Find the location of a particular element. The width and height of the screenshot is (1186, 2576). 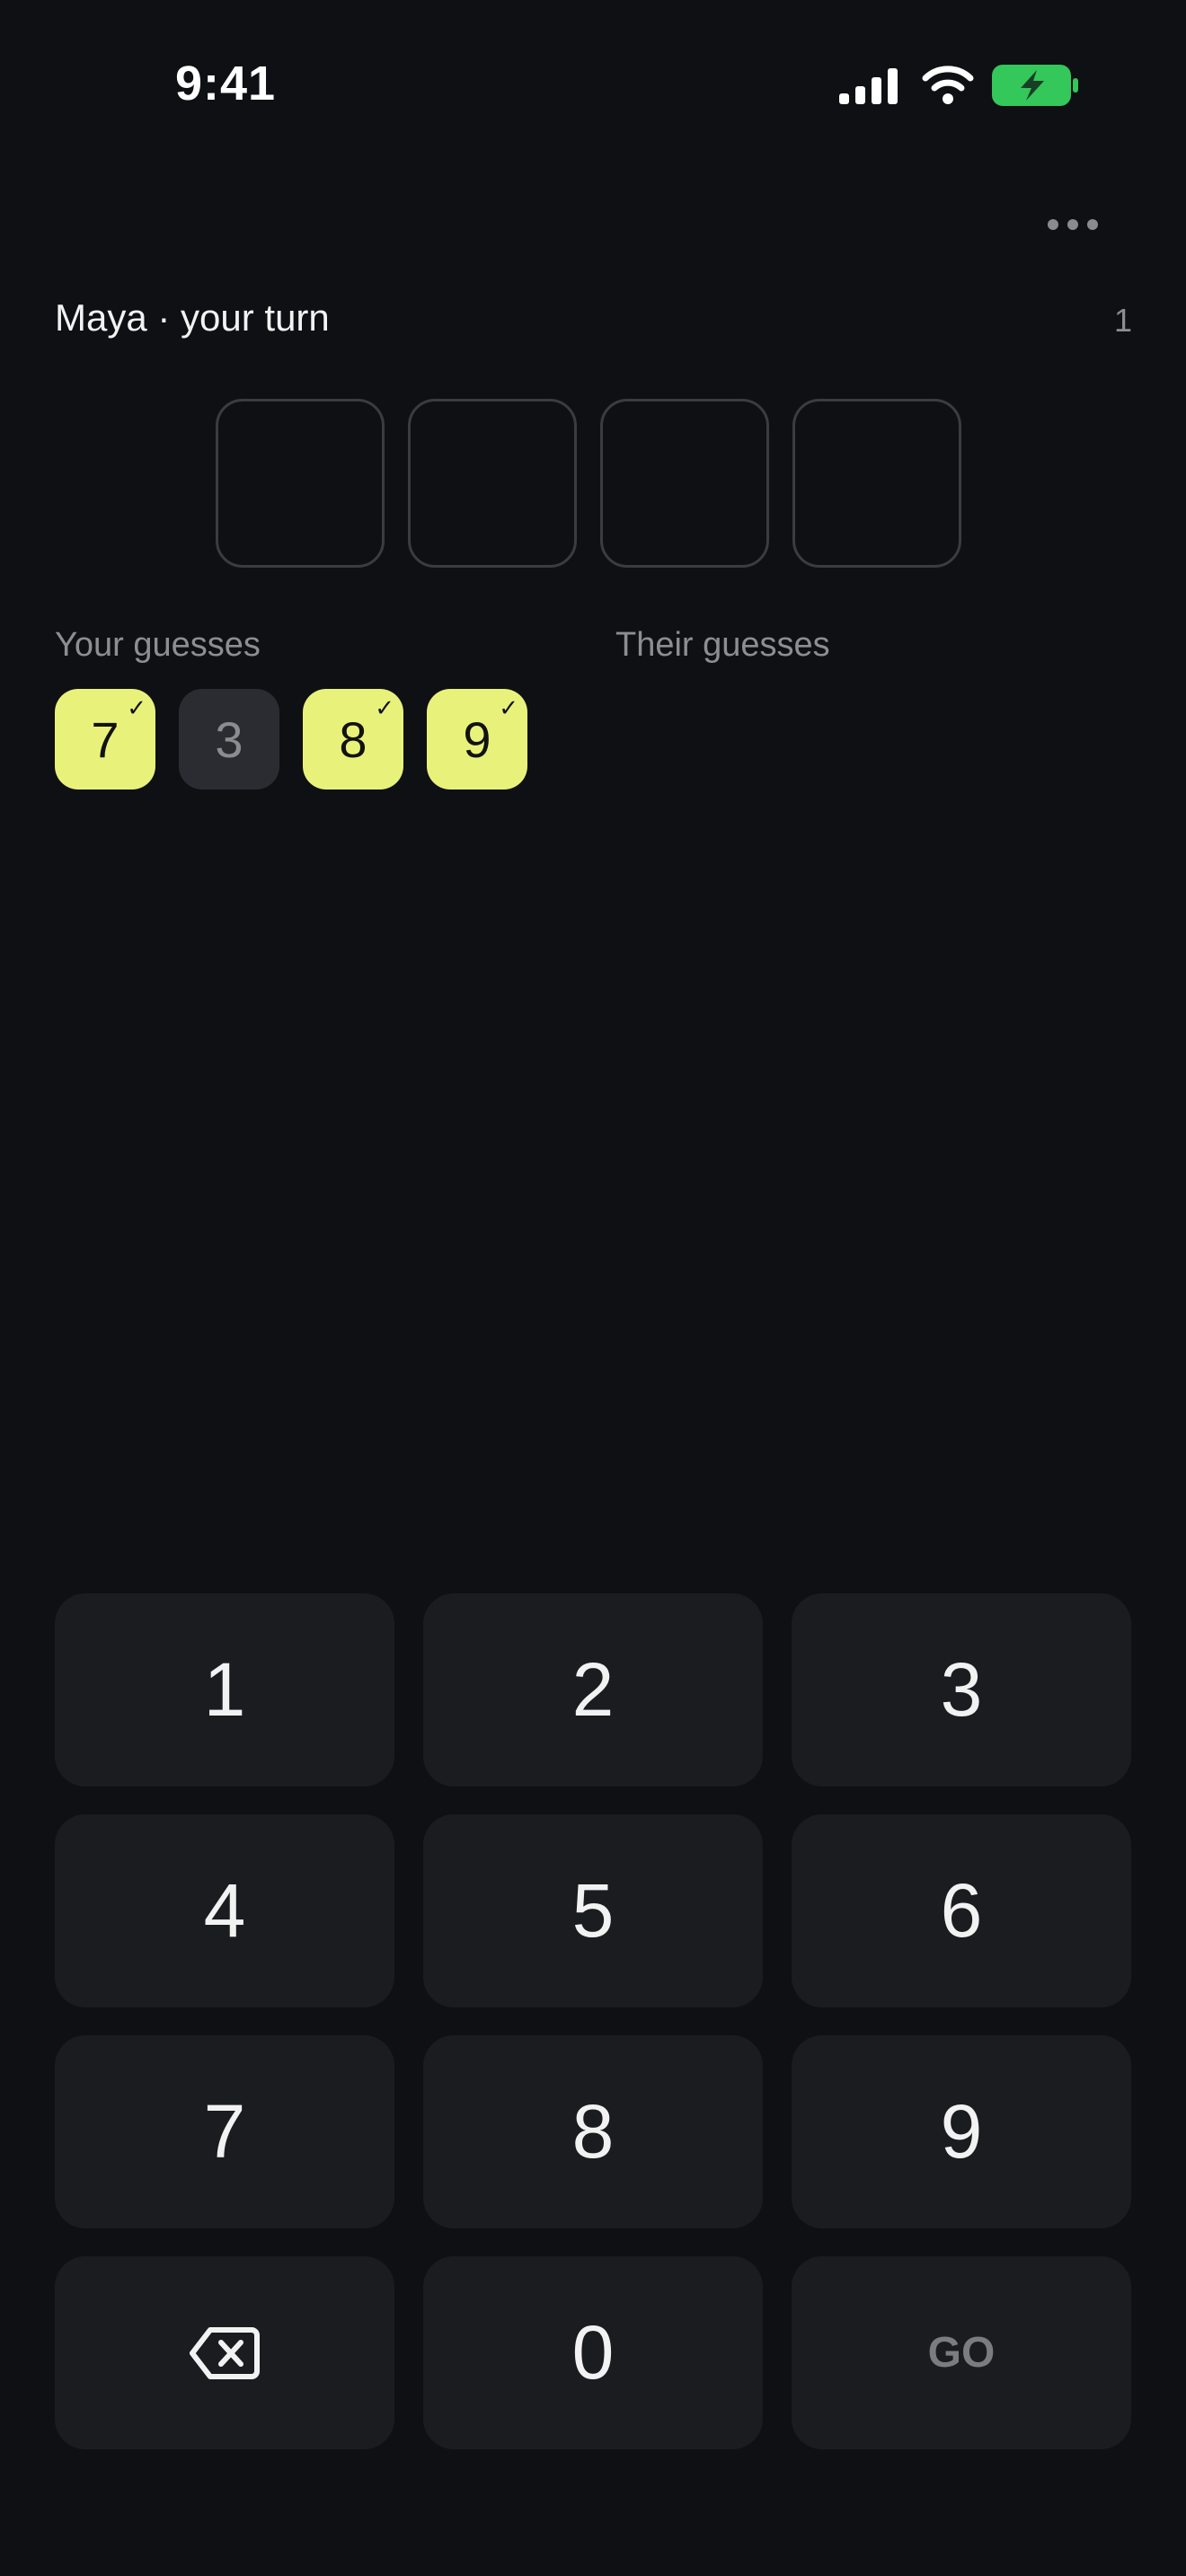

their-guesses-label: Their guesses is located at coordinates (722, 645).